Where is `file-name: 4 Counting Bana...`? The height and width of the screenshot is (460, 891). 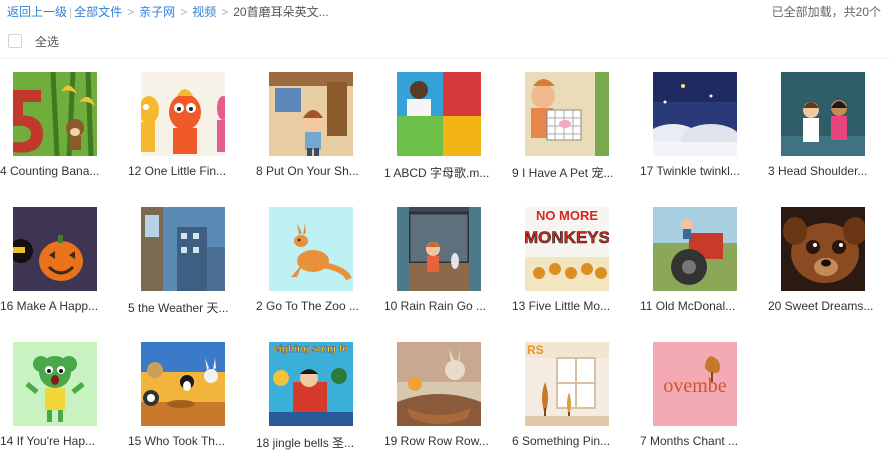
file-name: 4 Counting Bana... is located at coordinates (56, 171).